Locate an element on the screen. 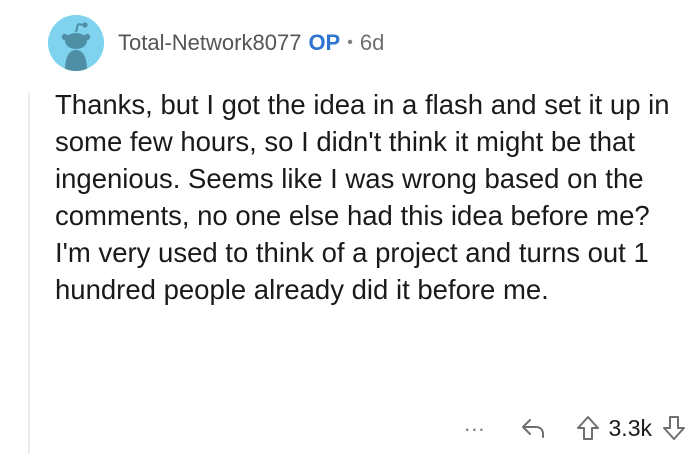 The image size is (700, 454). comment-age: 6d is located at coordinates (372, 43).